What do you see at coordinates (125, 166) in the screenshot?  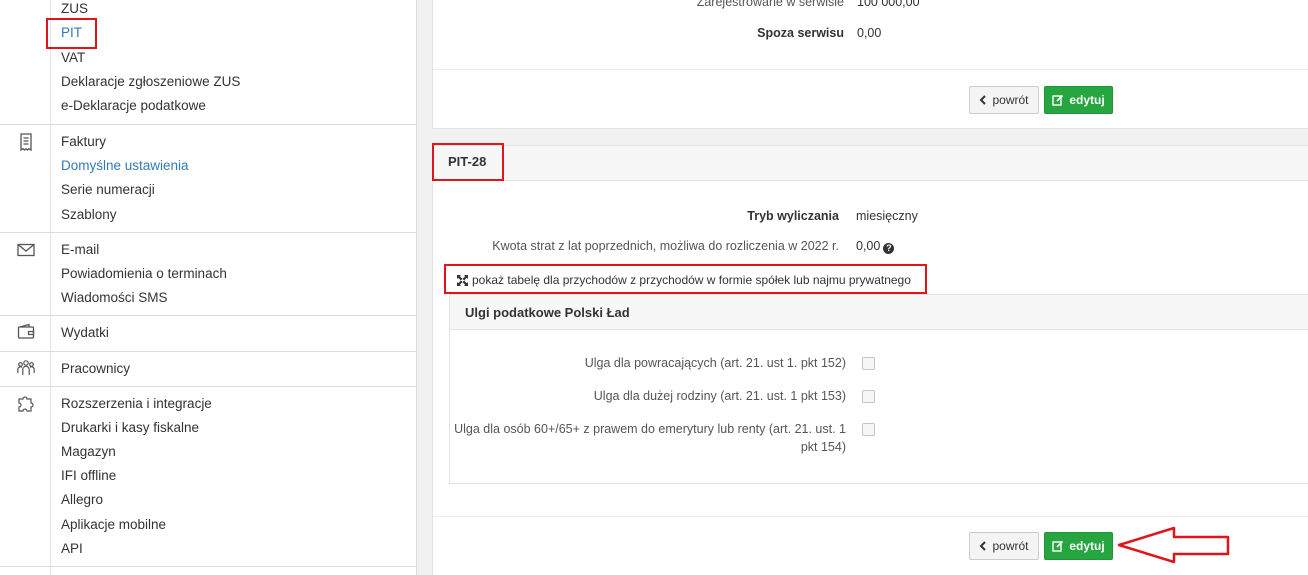 I see `sidebar-item-default-settings: Domyślne ustawienia` at bounding box center [125, 166].